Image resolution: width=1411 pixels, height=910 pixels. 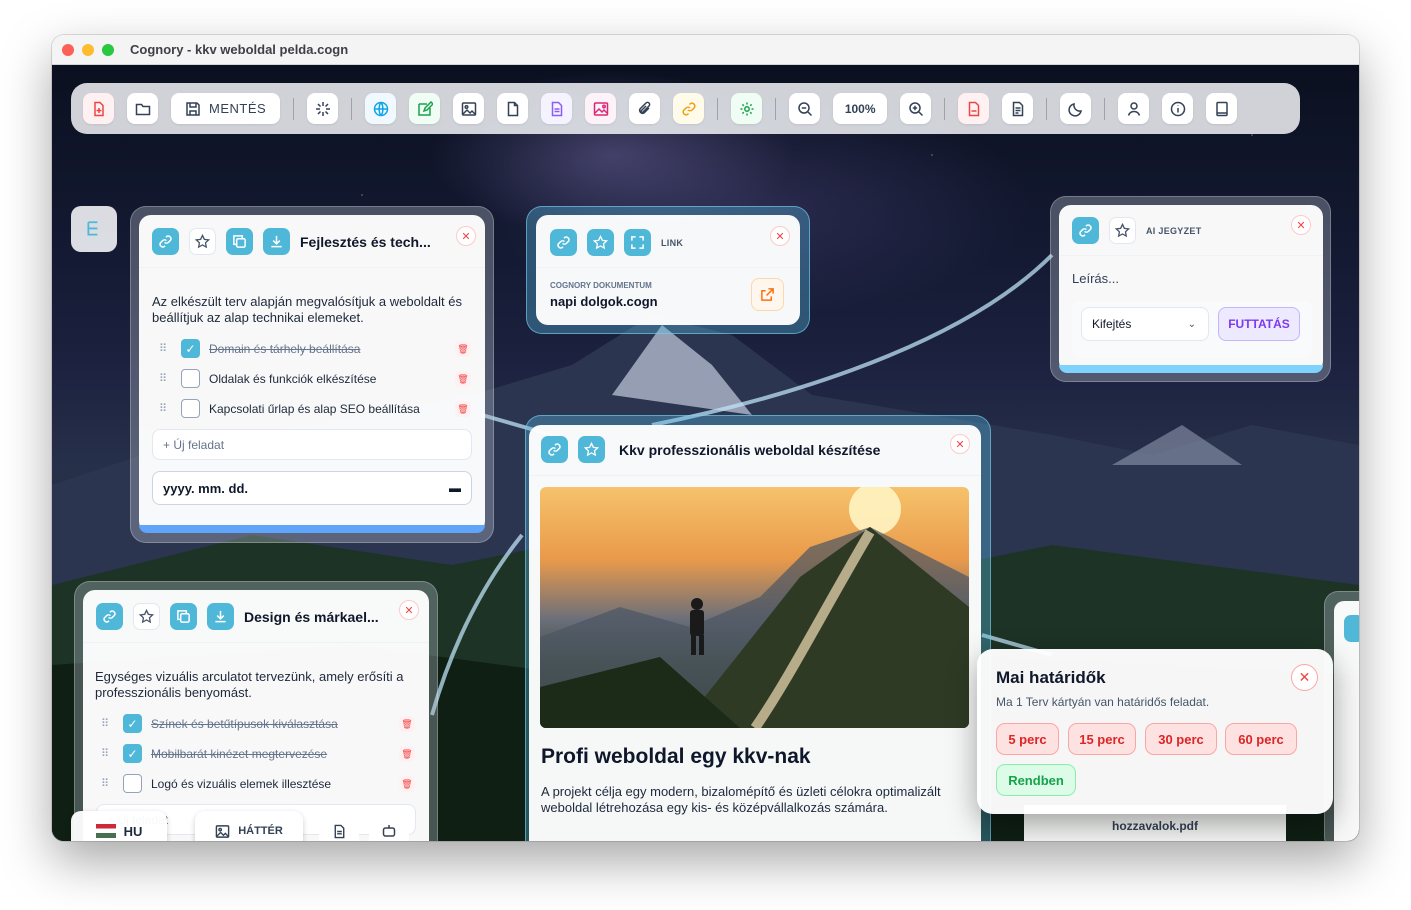 What do you see at coordinates (455, 488) in the screenshot?
I see `calendar-icon: ▬` at bounding box center [455, 488].